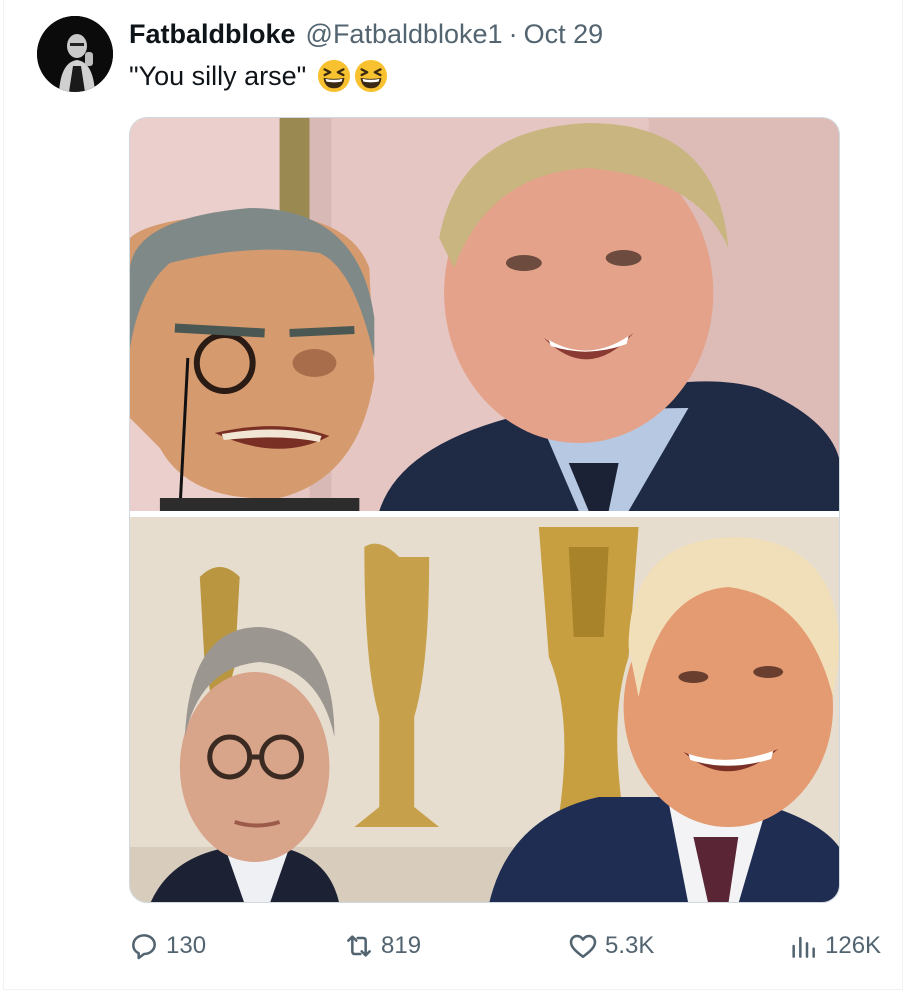 The image size is (906, 1000). Describe the element at coordinates (186, 945) in the screenshot. I see `reply-count: 130` at that location.